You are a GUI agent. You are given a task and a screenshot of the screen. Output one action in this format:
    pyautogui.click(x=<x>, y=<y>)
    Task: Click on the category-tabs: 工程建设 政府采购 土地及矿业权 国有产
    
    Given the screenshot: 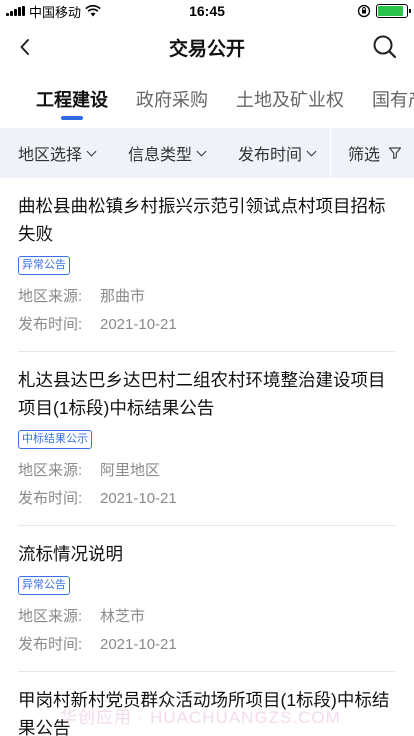 What is the action you would take?
    pyautogui.click(x=207, y=100)
    